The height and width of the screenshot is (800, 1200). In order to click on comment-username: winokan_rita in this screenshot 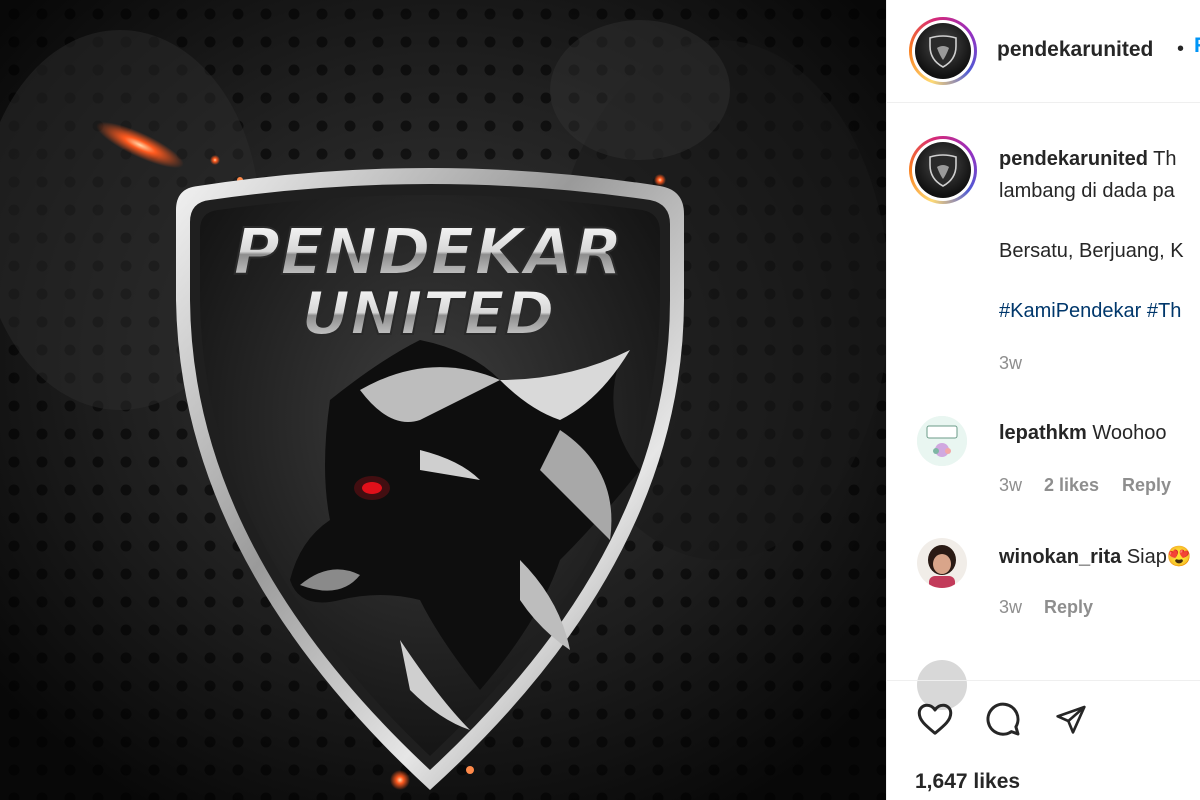, I will do `click(1060, 557)`.